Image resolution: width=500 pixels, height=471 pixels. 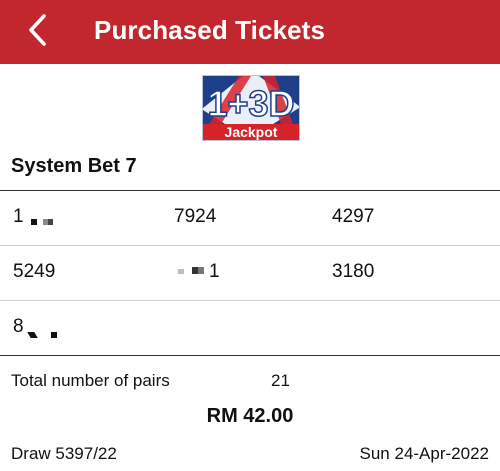 I want to click on pairs-label: Total number of pairs, so click(x=90, y=380).